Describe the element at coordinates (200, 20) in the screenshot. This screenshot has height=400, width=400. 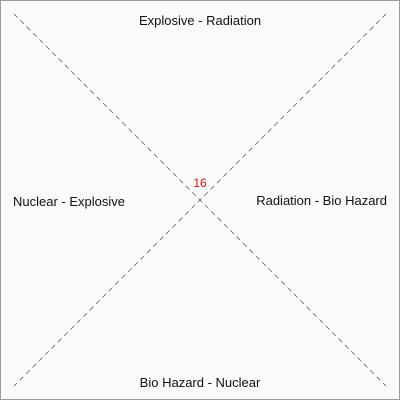
I see `zone-label-explosive-radiation: Explosive - Radiation` at that location.